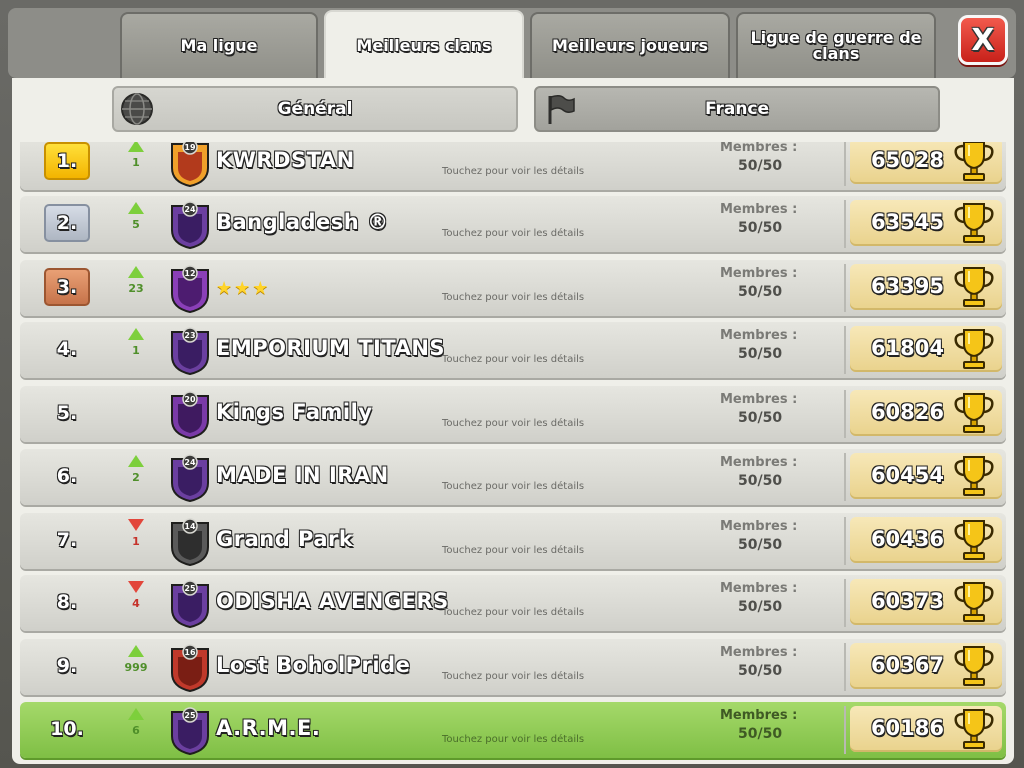 The height and width of the screenshot is (768, 1024). Describe the element at coordinates (907, 160) in the screenshot. I see `trophy-count: 65028` at that location.